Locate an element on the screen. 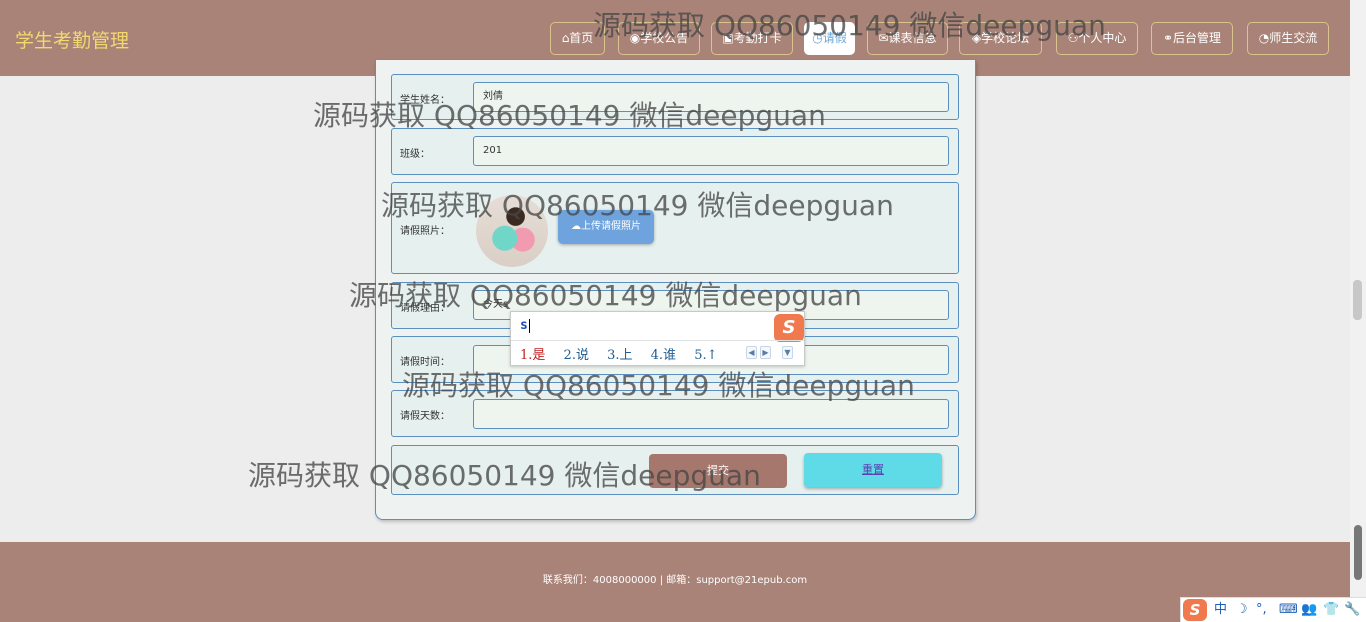  settings-icon: 🔧 is located at coordinates (1352, 610).